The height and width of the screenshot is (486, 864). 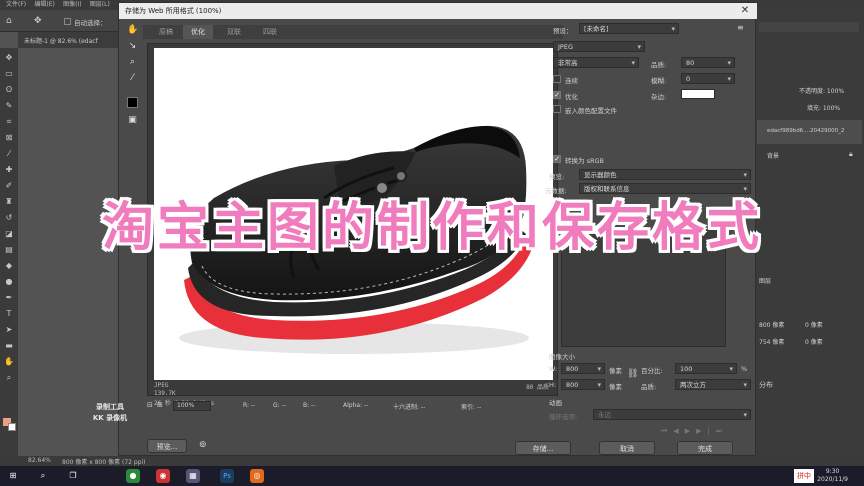 I want to click on width-input: 800, so click(x=583, y=368).